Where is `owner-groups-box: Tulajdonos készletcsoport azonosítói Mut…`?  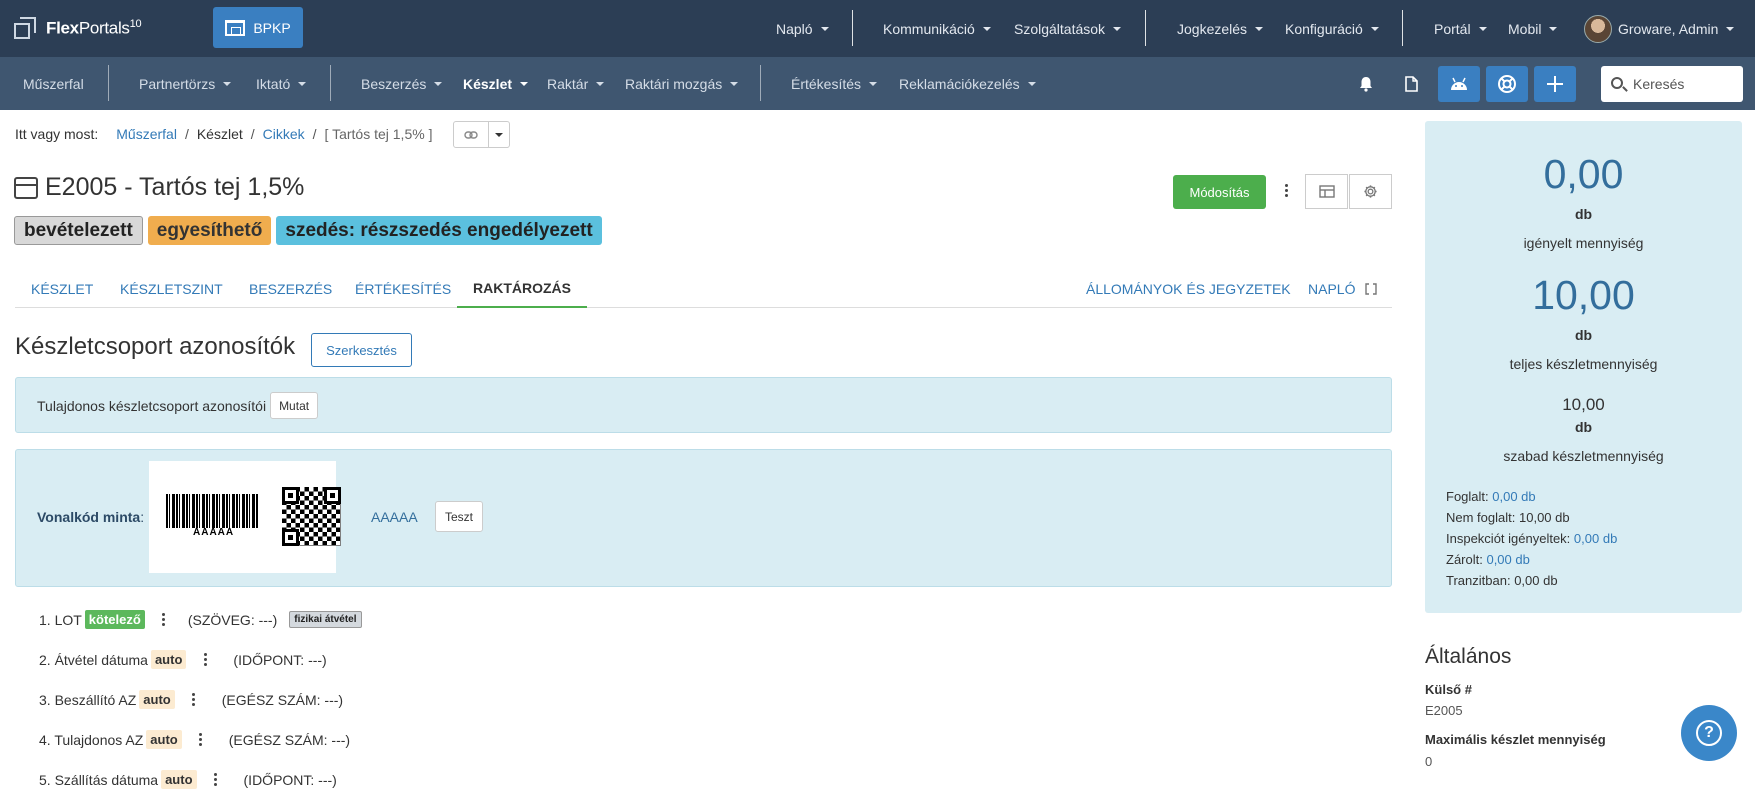 owner-groups-box: Tulajdonos készletcsoport azonosítói Mut… is located at coordinates (703, 405).